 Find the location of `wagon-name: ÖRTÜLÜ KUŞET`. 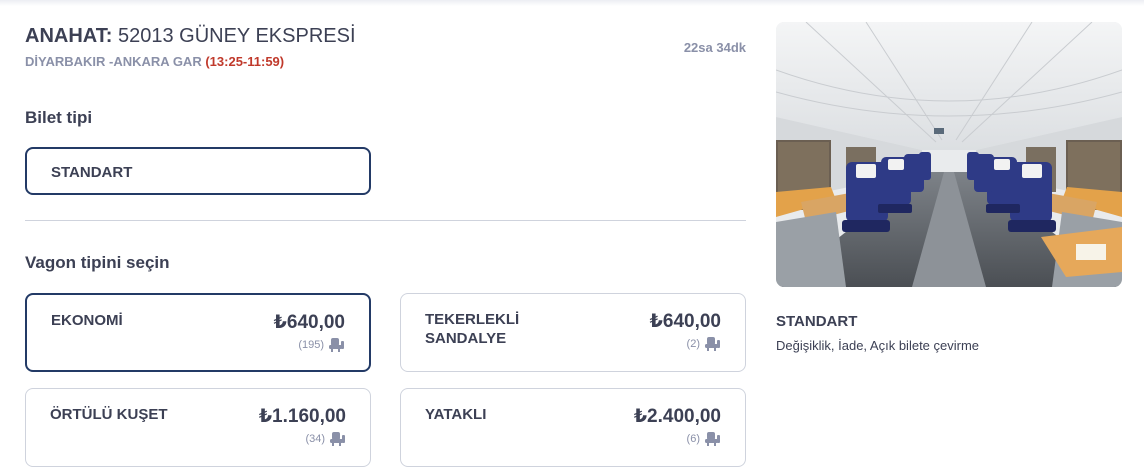

wagon-name: ÖRTÜLÜ KUŞET is located at coordinates (109, 414).